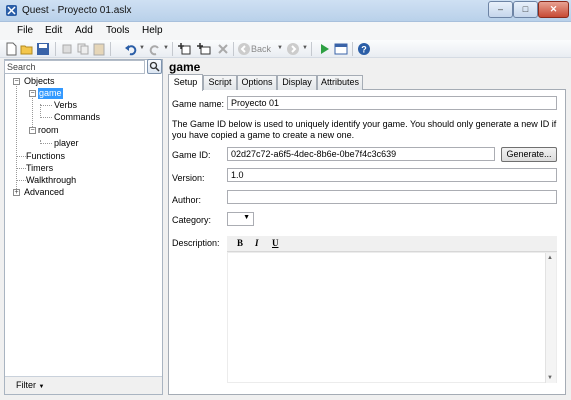 Image resolution: width=571 pixels, height=400 pixels. What do you see at coordinates (32, 130) in the screenshot?
I see `expand-room-toggle: −` at bounding box center [32, 130].